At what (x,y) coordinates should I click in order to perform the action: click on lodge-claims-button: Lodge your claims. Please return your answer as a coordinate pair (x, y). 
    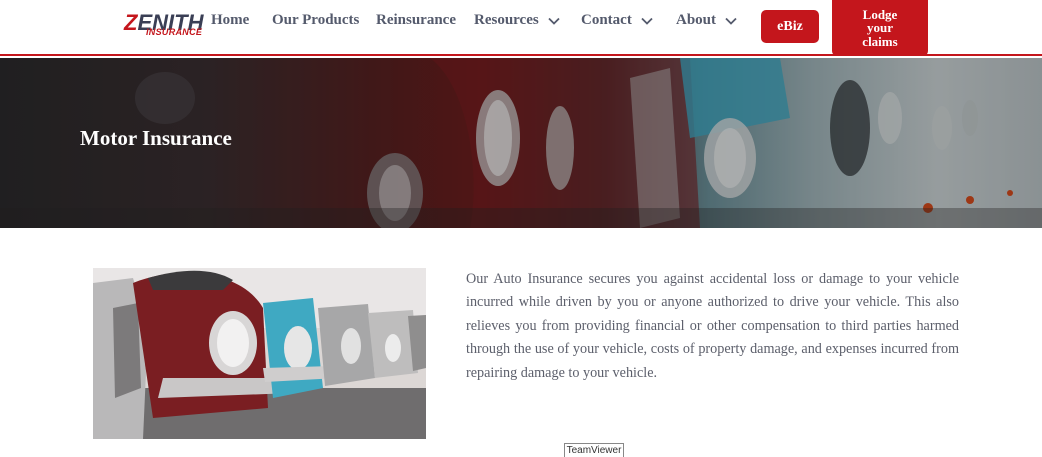
    Looking at the image, I should click on (880, 28).